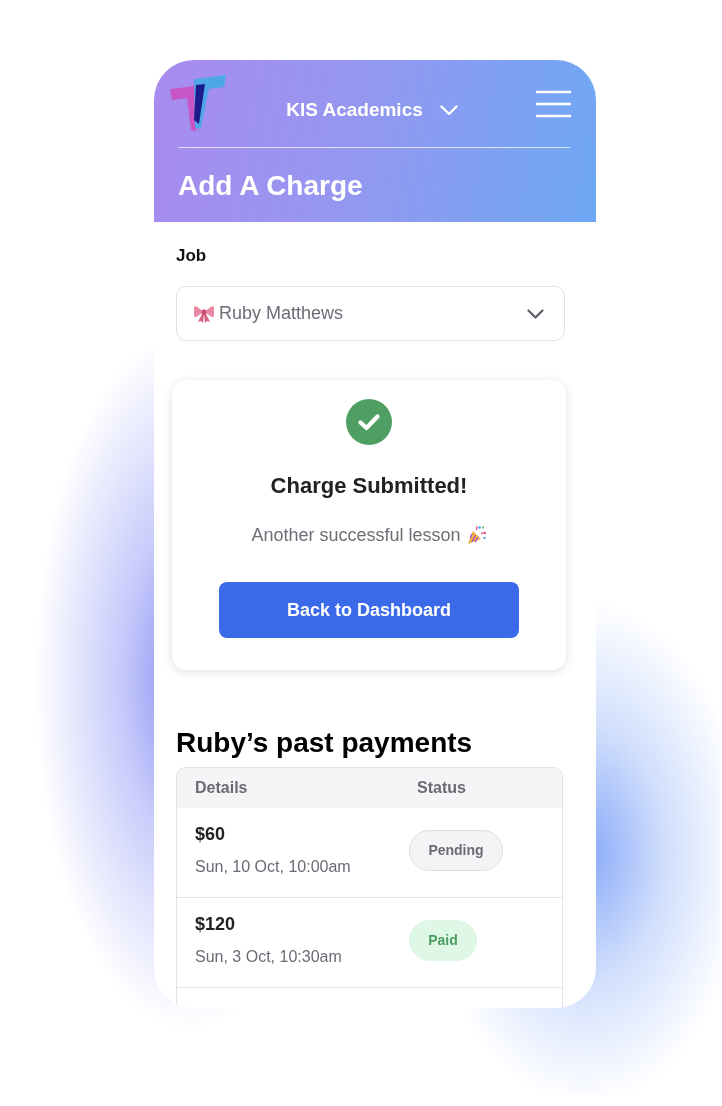 Image resolution: width=722 pixels, height=1106 pixels. I want to click on menu-icon, so click(553, 103).